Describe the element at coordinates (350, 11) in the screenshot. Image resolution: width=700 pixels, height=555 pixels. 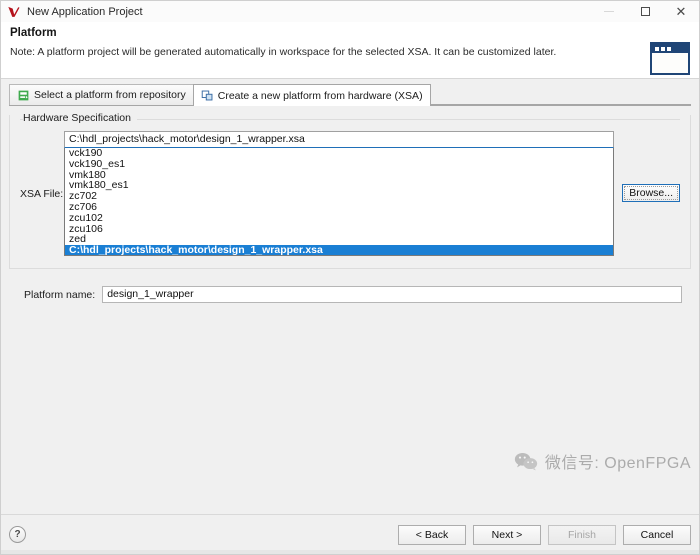
I see `title-bar: New Application Project ✕` at that location.